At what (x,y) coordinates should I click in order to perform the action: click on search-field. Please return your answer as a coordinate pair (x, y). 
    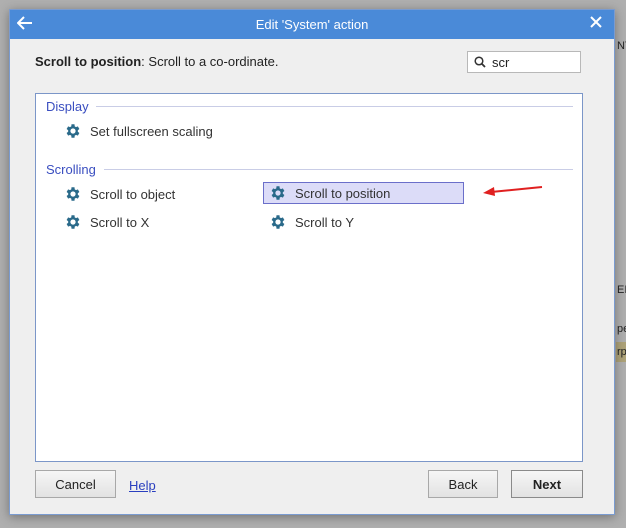
    Looking at the image, I should click on (524, 62).